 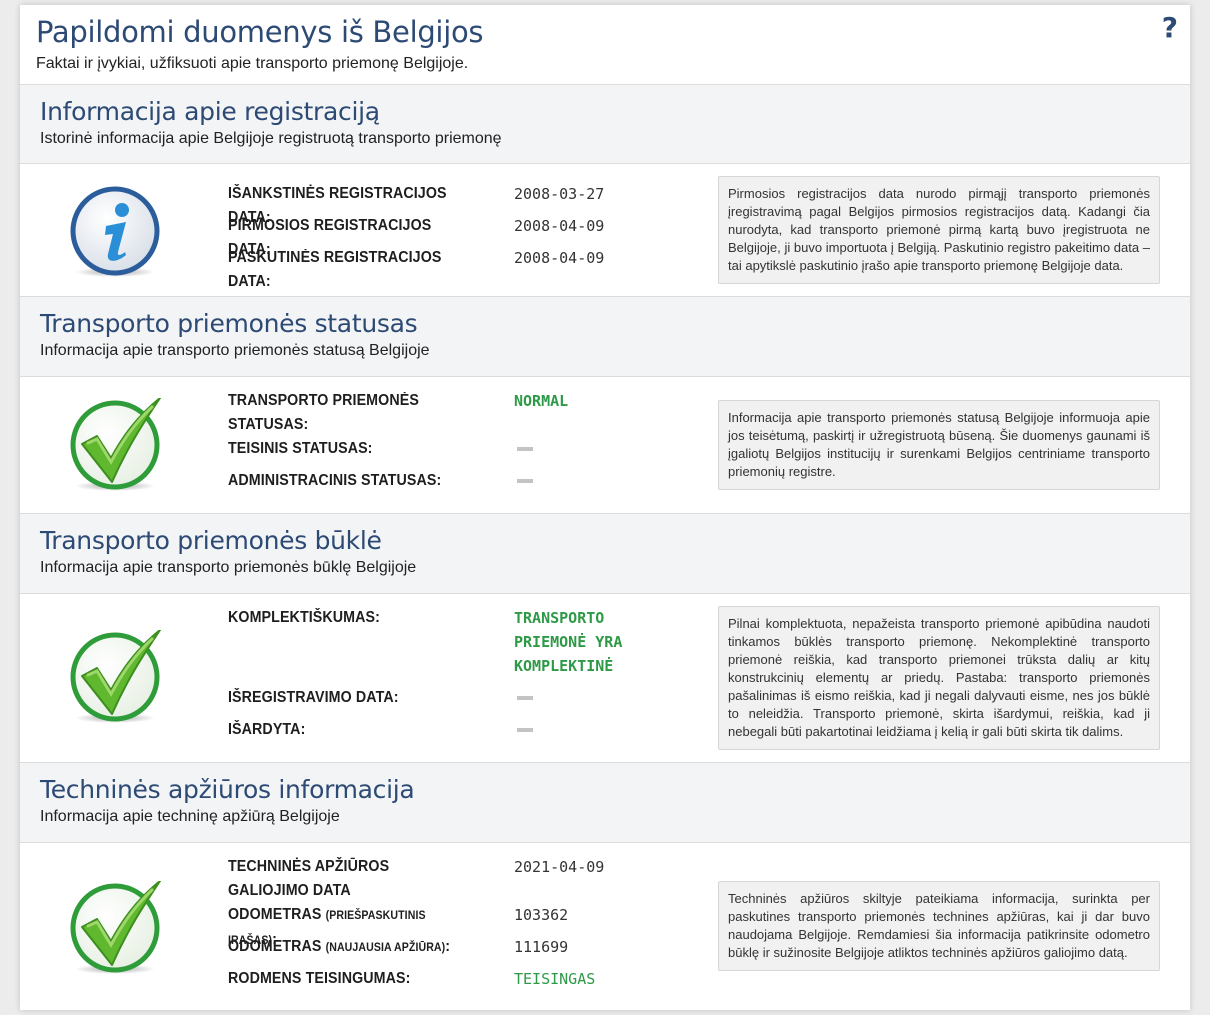 I want to click on info-icon, so click(x=115, y=231).